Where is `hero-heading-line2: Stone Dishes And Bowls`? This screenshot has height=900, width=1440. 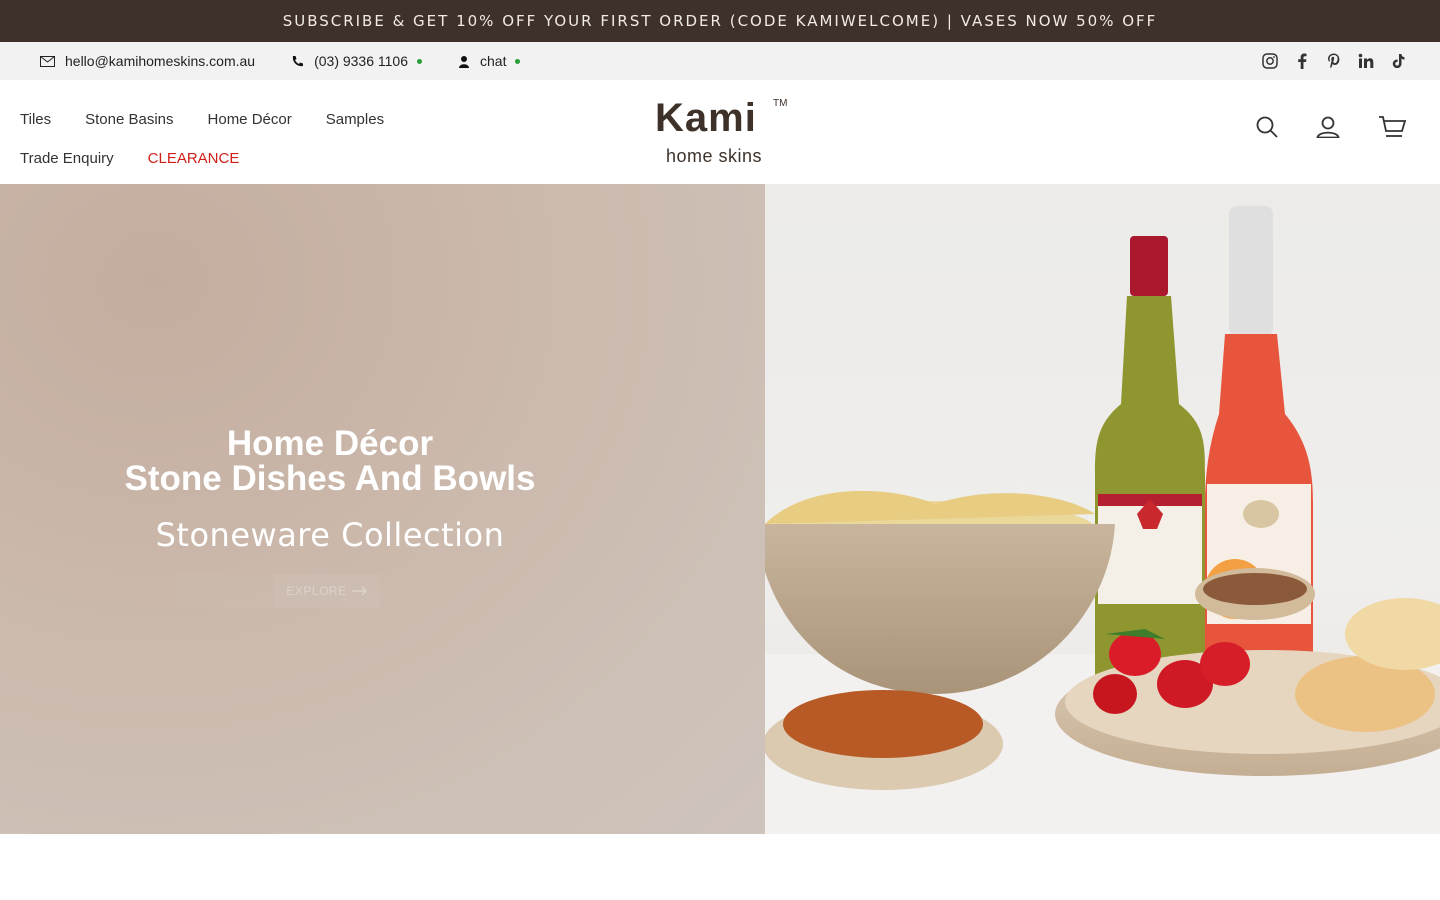 hero-heading-line2: Stone Dishes And Bowls is located at coordinates (330, 478).